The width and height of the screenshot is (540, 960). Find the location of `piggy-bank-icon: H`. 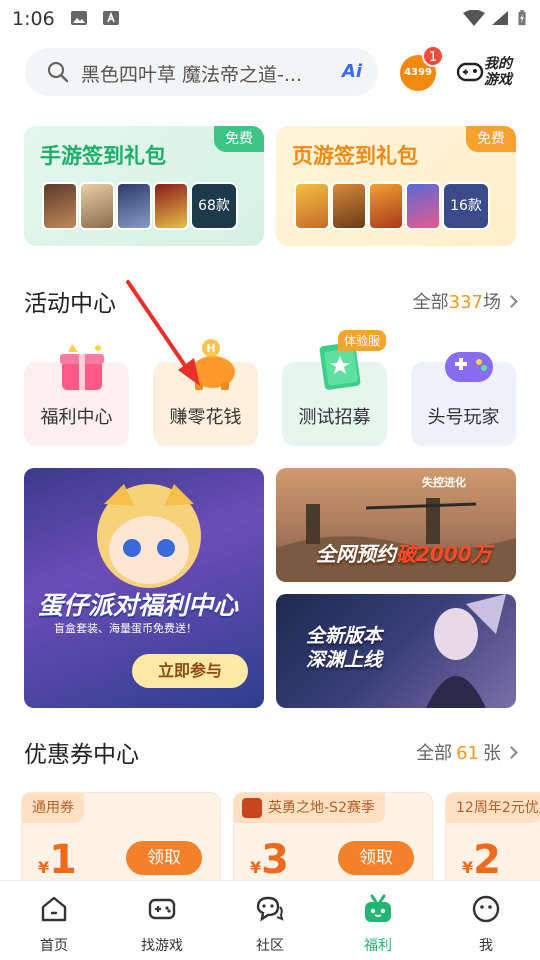

piggy-bank-icon: H is located at coordinates (213, 364).